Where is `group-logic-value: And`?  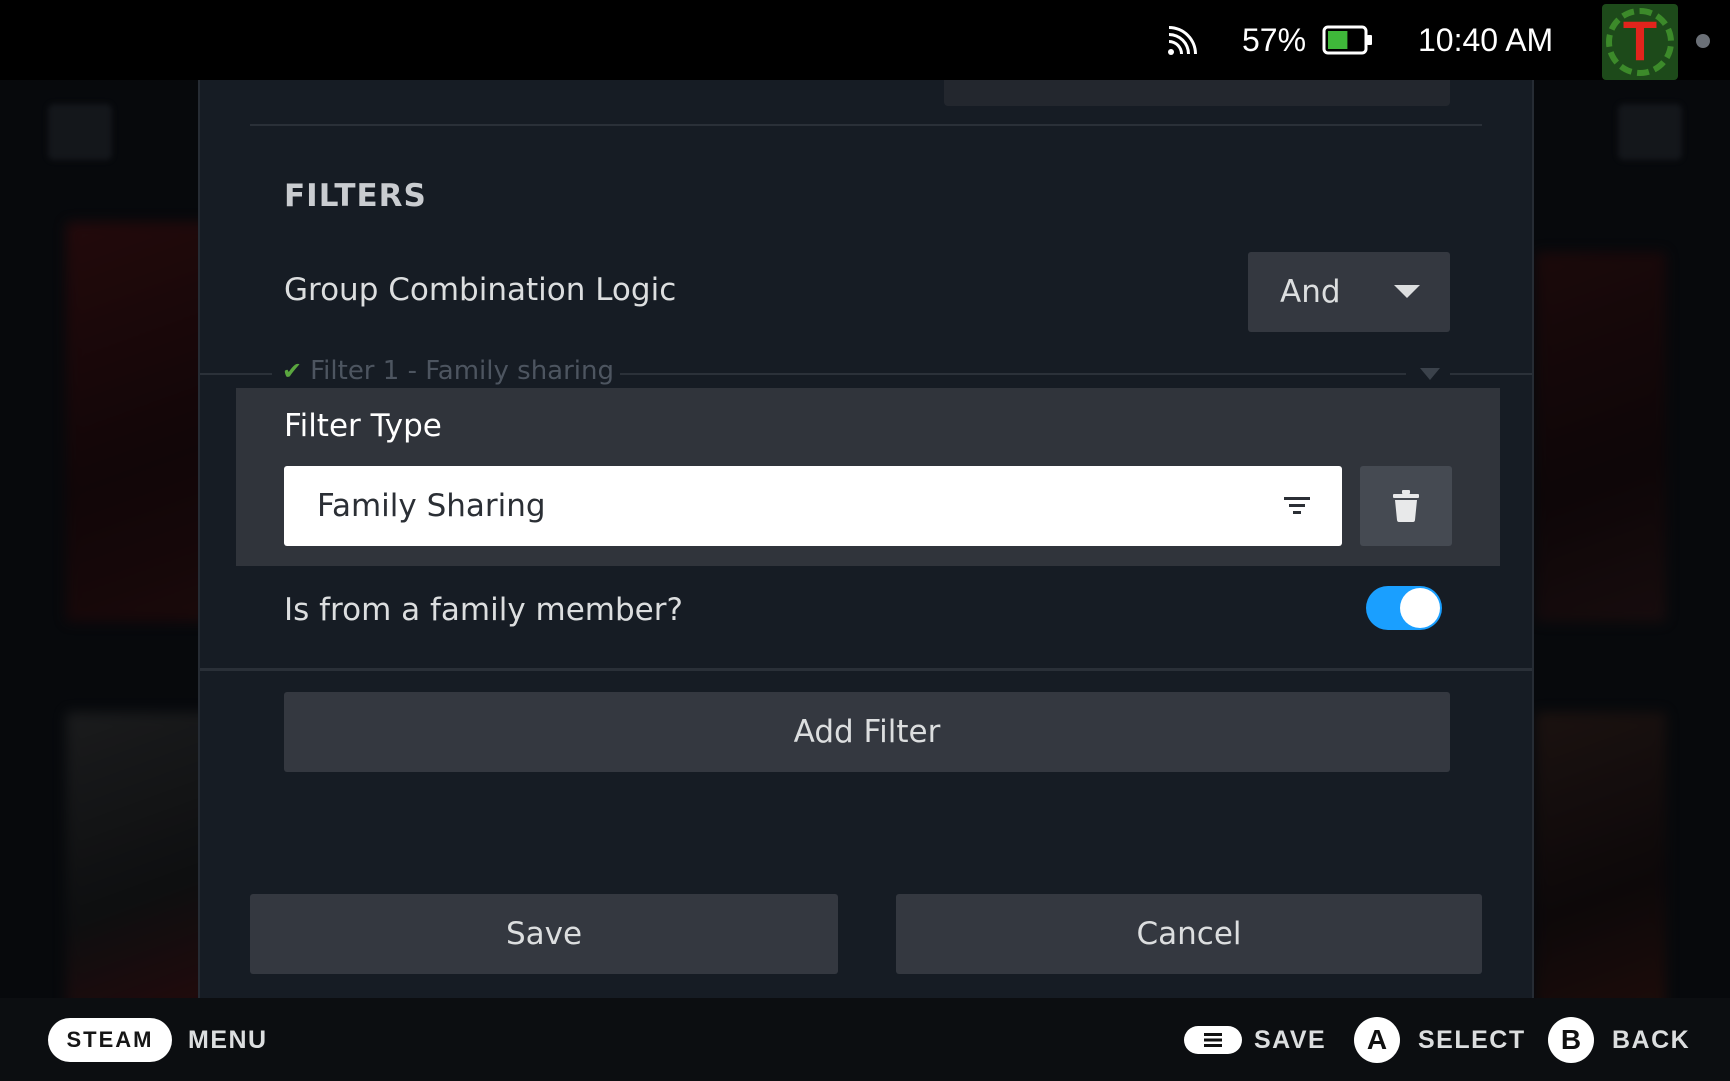 group-logic-value: And is located at coordinates (1310, 292).